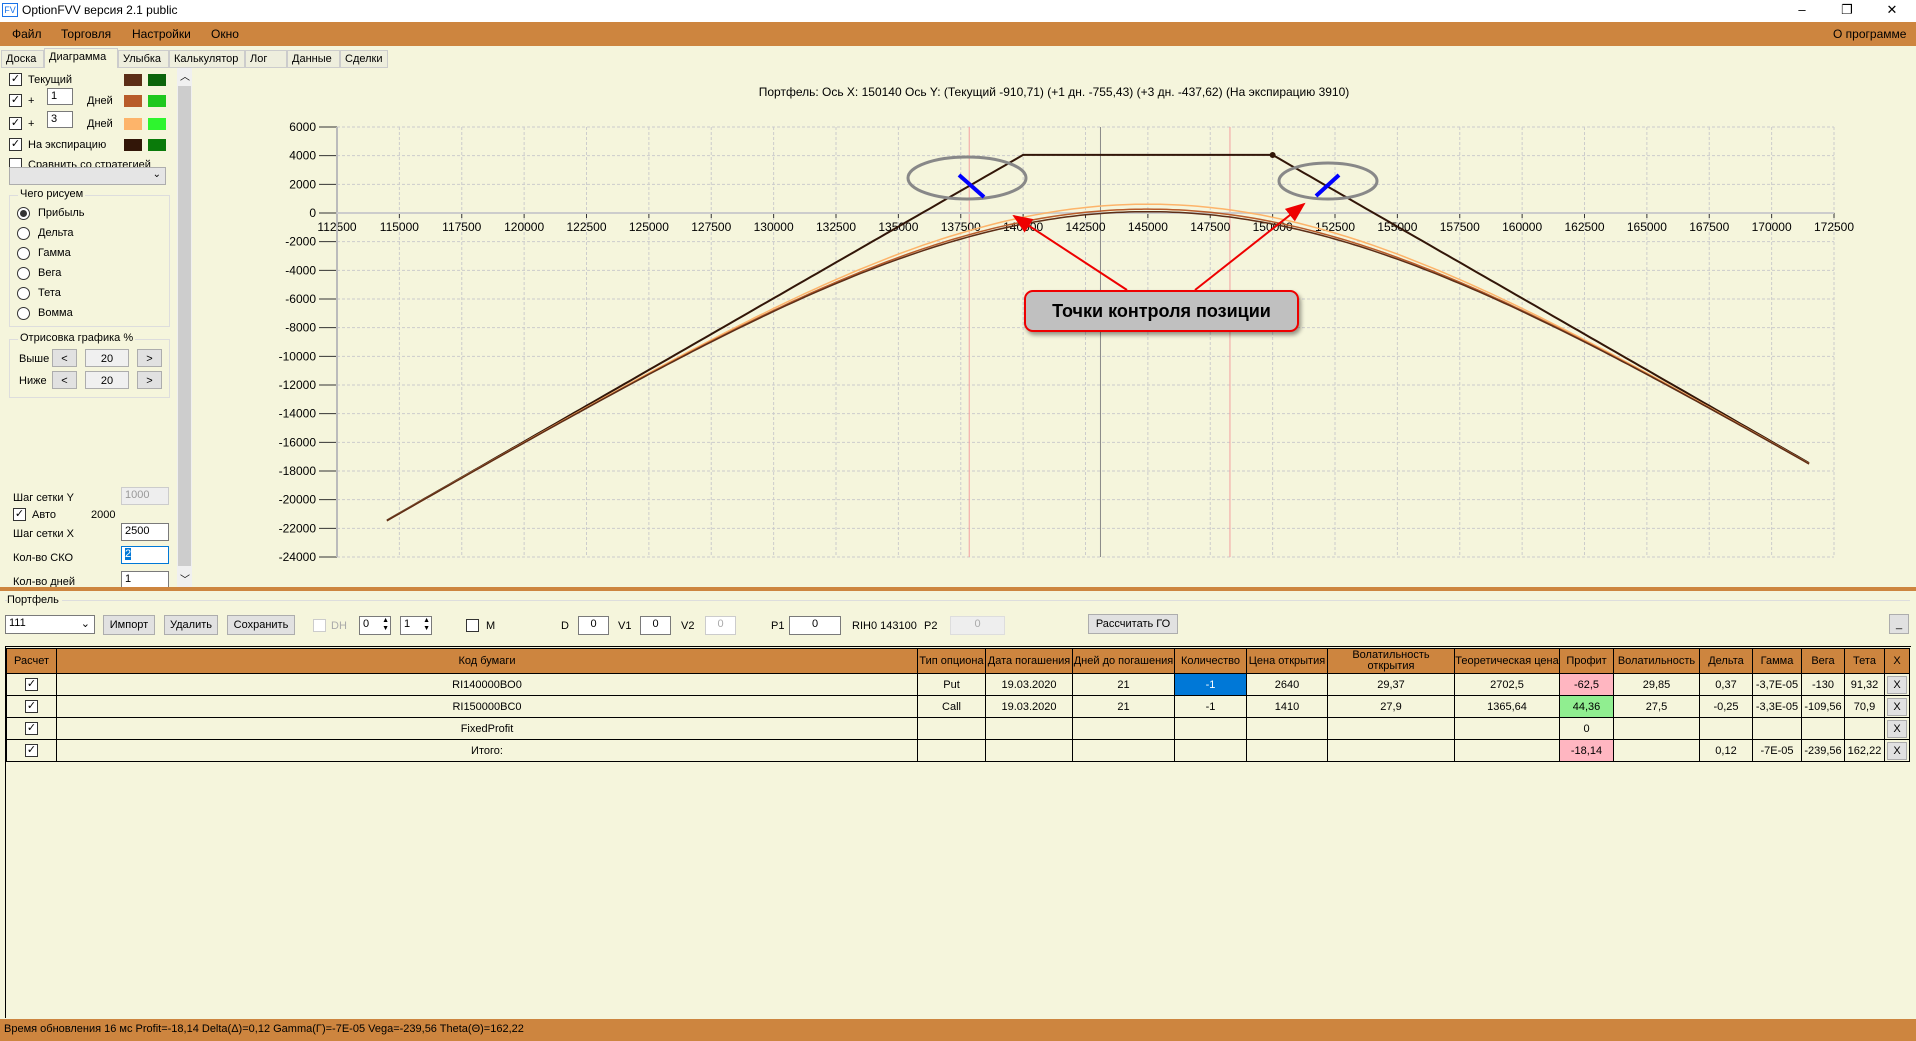  Describe the element at coordinates (711, 227) in the screenshot. I see `x-tick-label: 127500` at that location.